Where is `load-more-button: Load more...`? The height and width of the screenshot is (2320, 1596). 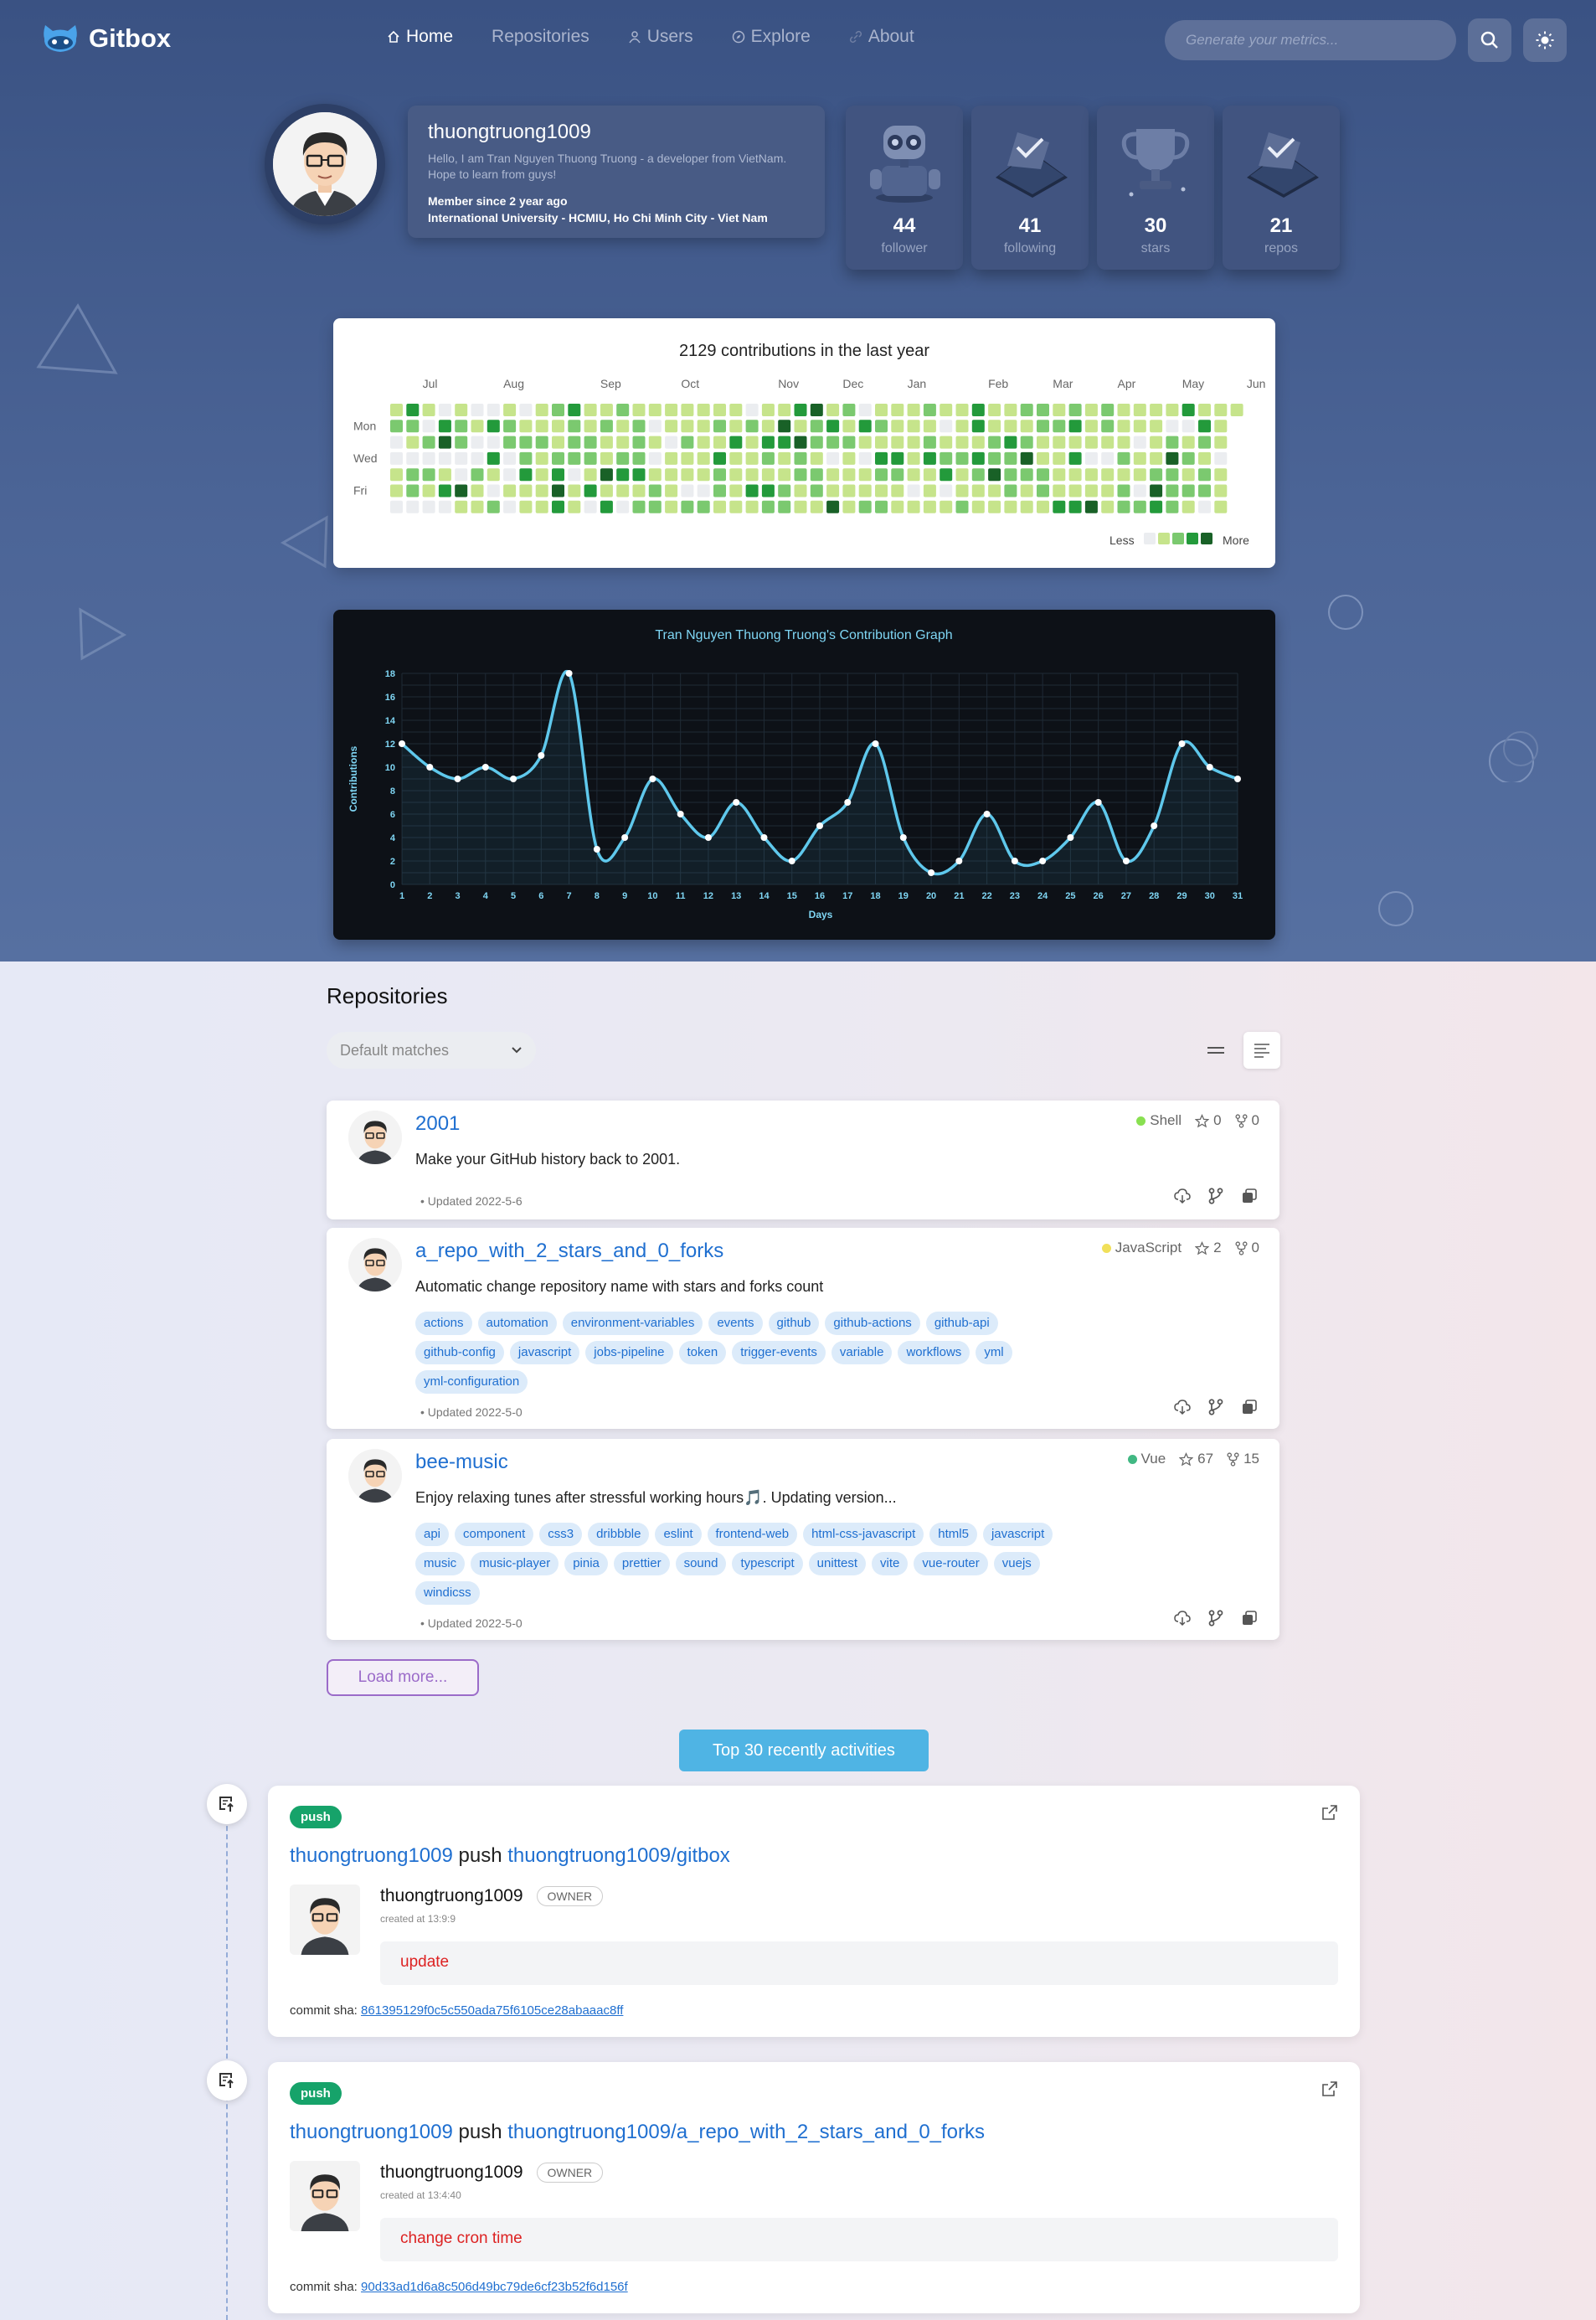 load-more-button: Load more... is located at coordinates (403, 1677).